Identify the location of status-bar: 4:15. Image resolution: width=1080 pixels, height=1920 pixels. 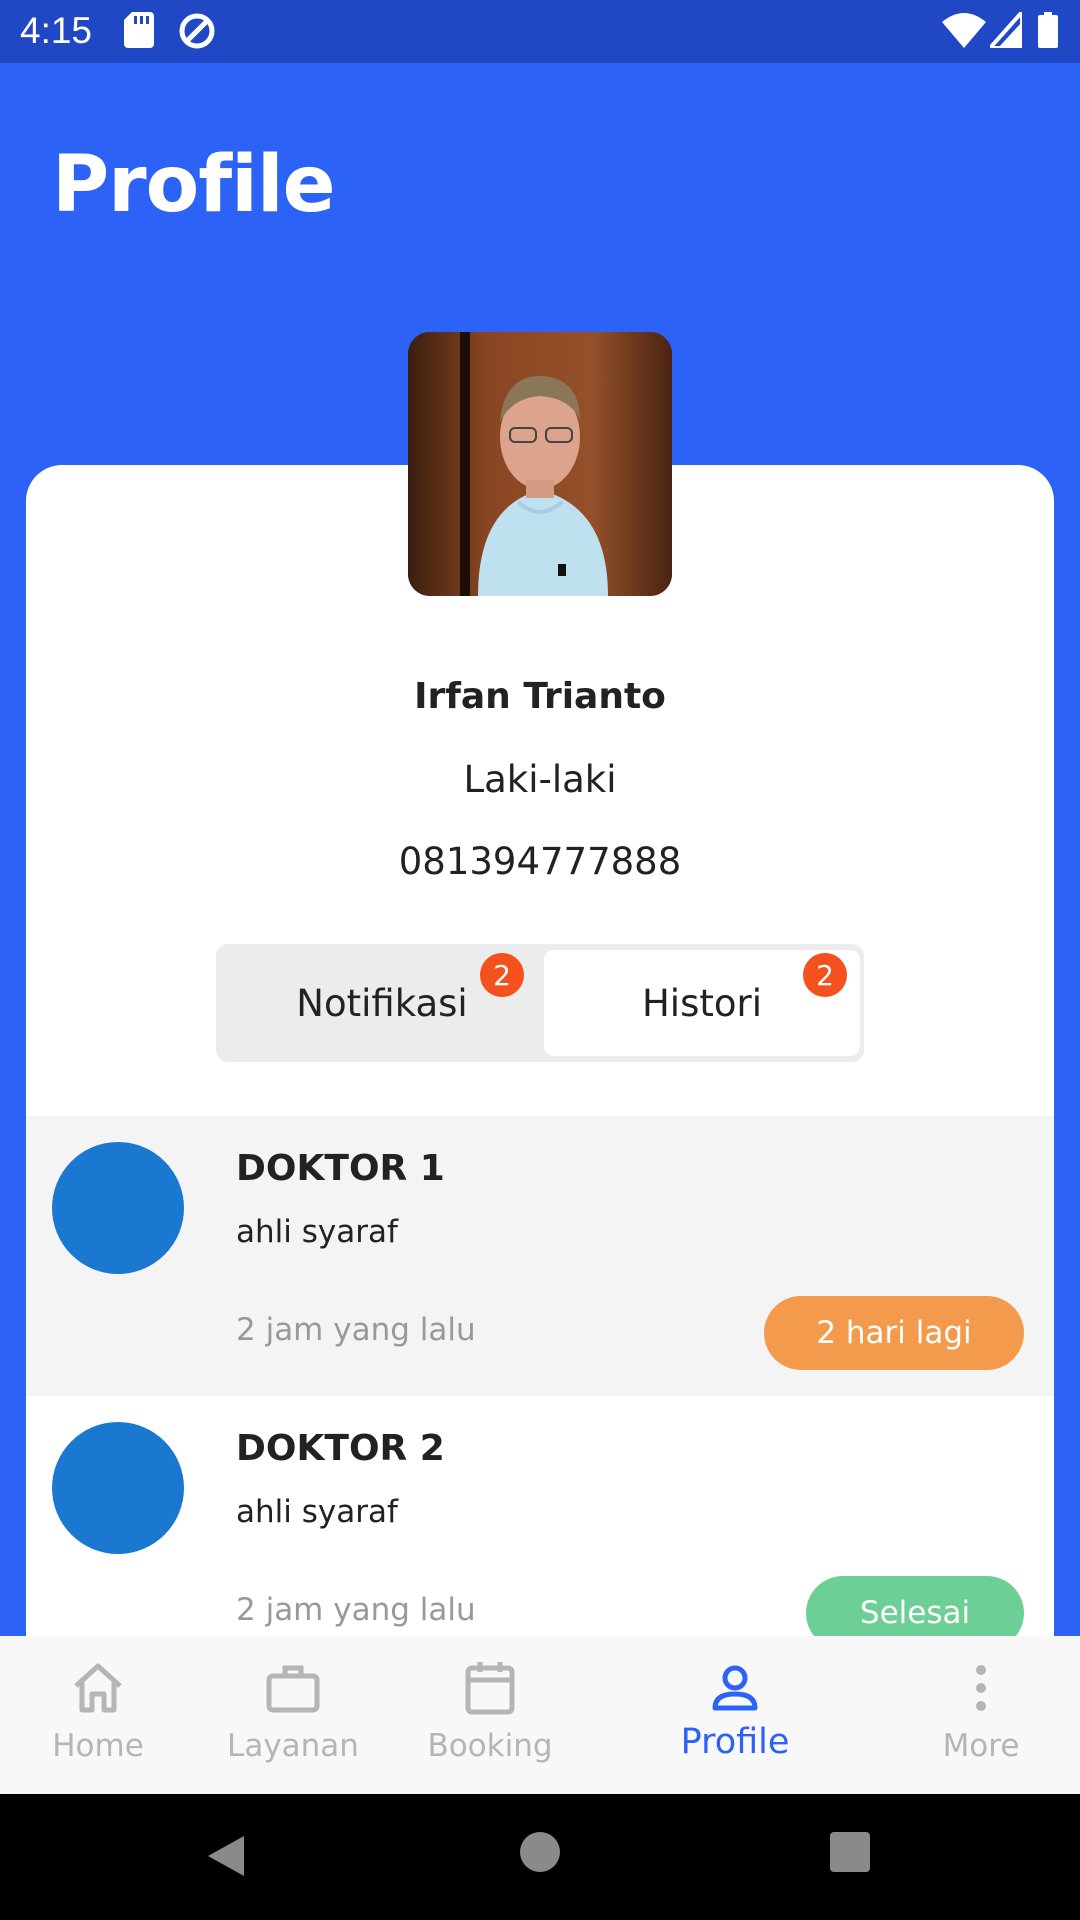
(540, 31).